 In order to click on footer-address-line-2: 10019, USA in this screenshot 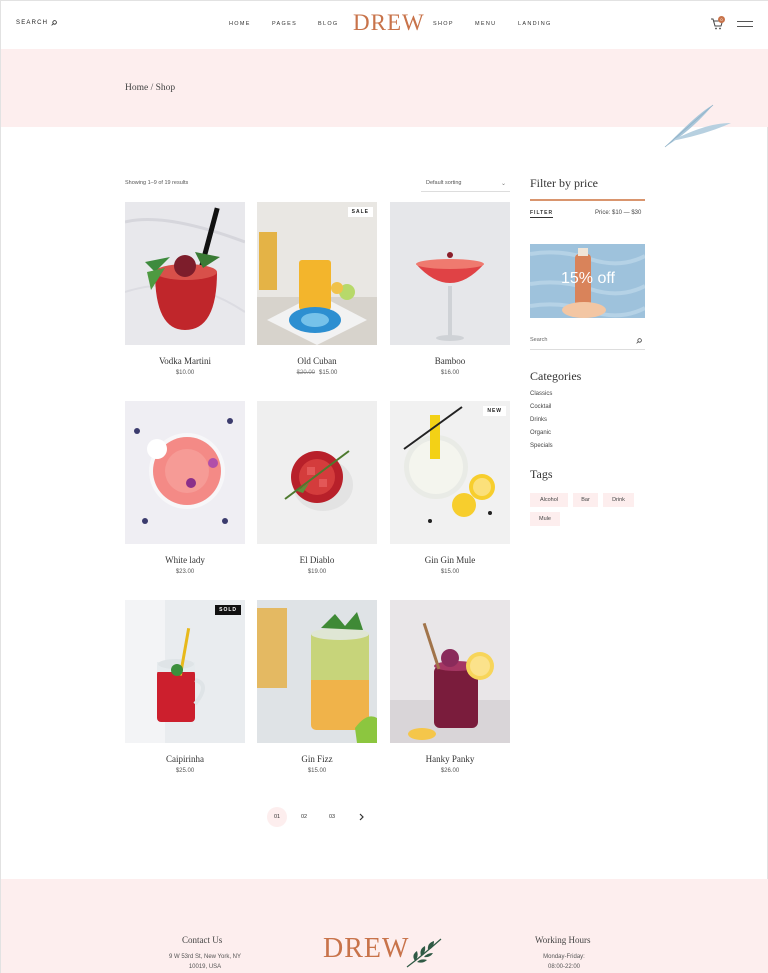, I will do `click(205, 967)`.